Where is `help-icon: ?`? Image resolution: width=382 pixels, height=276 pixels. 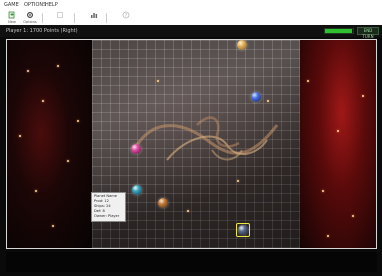 help-icon: ? is located at coordinates (126, 15).